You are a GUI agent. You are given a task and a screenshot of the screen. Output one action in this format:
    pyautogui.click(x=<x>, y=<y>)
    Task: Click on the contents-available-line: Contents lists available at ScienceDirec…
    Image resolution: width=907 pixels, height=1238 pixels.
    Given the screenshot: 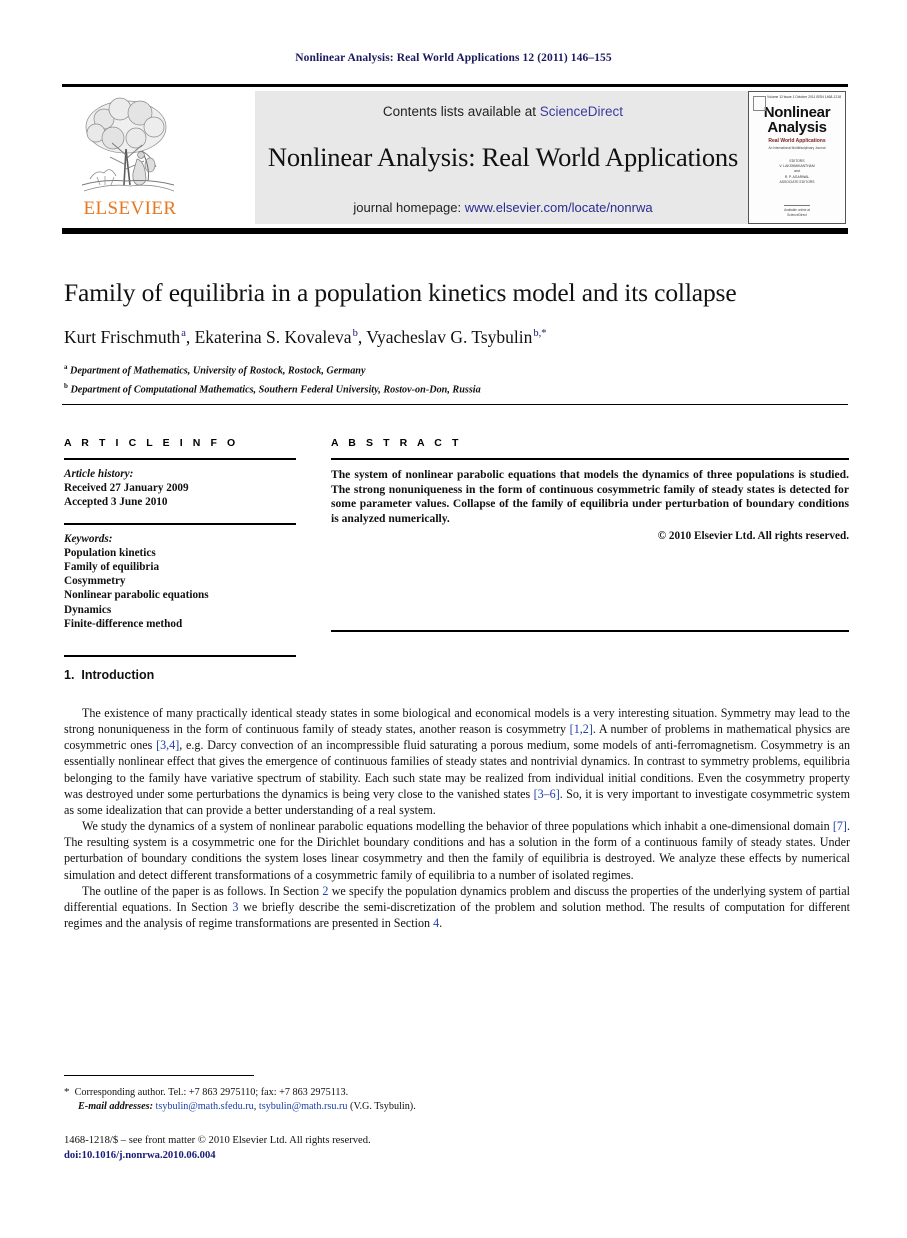 What is the action you would take?
    pyautogui.click(x=503, y=105)
    